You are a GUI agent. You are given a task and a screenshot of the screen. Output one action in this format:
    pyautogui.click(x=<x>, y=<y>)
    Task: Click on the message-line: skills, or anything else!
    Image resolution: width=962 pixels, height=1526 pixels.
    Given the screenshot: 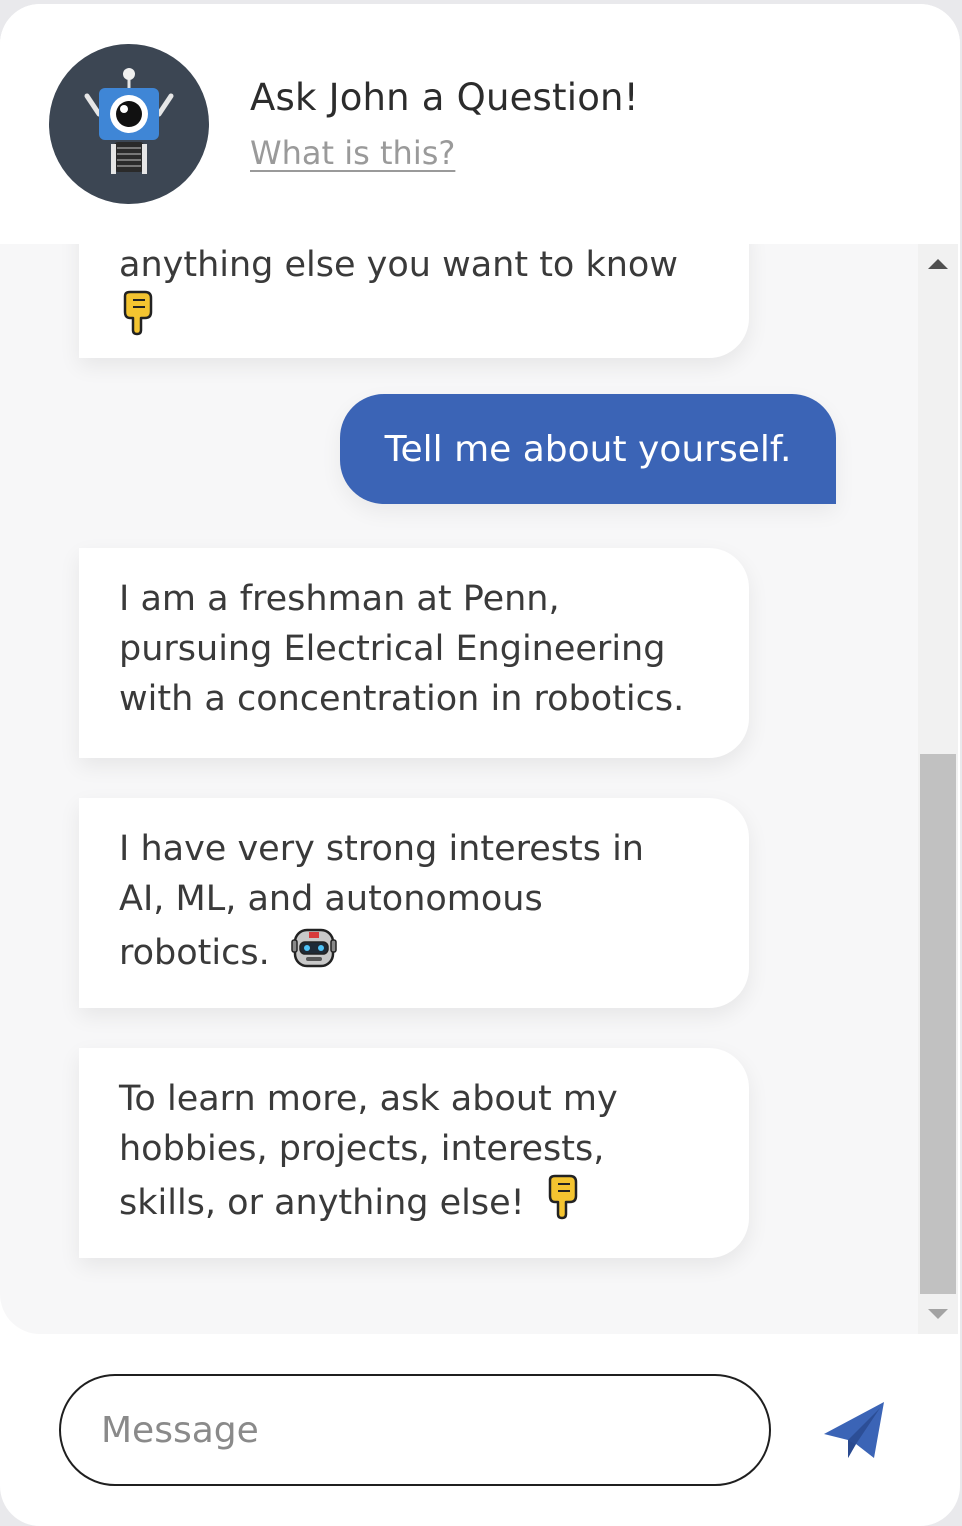 What is the action you would take?
    pyautogui.click(x=322, y=1203)
    